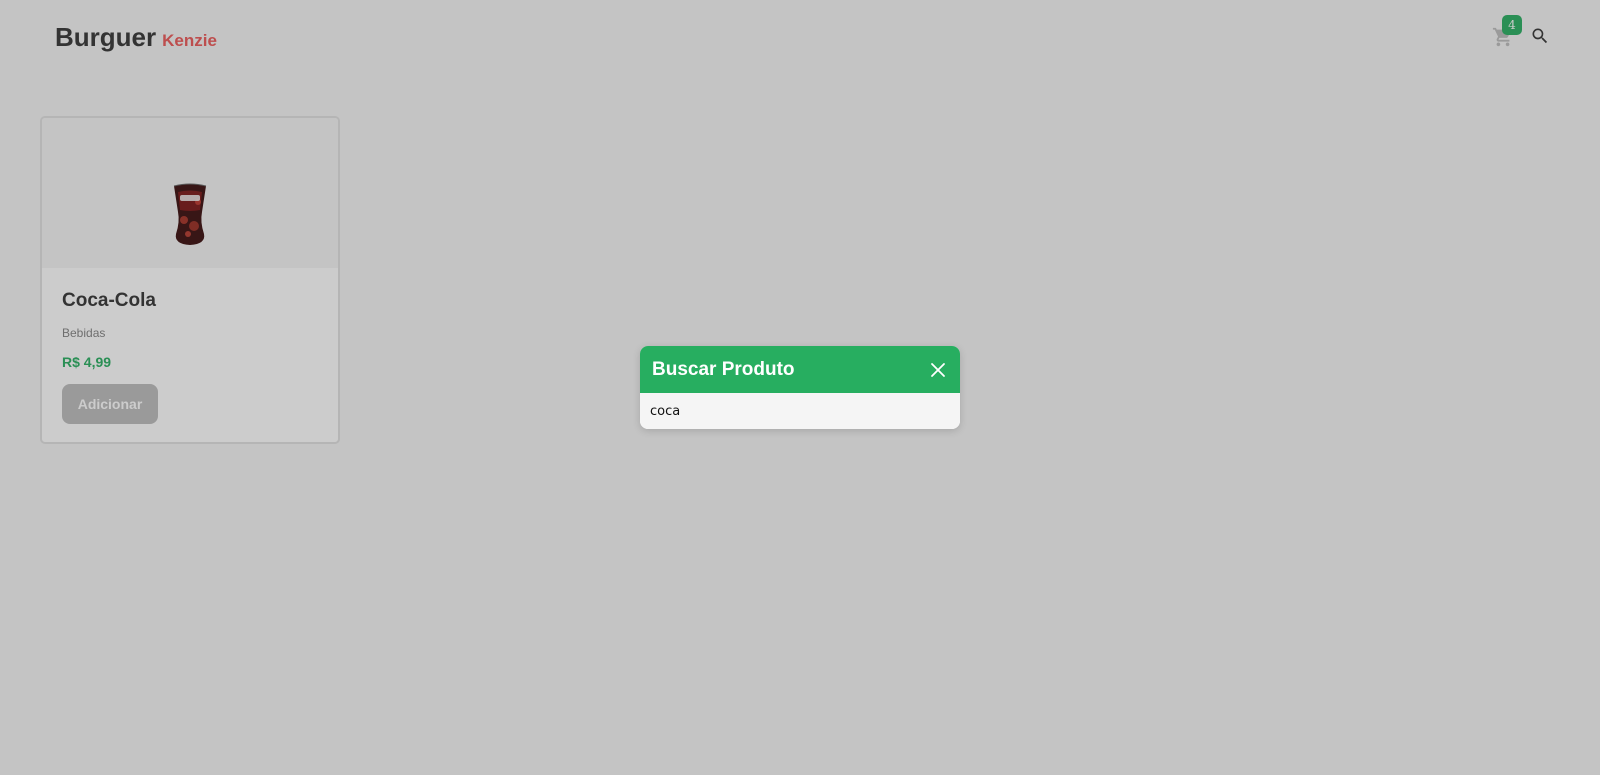 This screenshot has width=1600, height=775. What do you see at coordinates (800, 411) in the screenshot?
I see `search-input` at bounding box center [800, 411].